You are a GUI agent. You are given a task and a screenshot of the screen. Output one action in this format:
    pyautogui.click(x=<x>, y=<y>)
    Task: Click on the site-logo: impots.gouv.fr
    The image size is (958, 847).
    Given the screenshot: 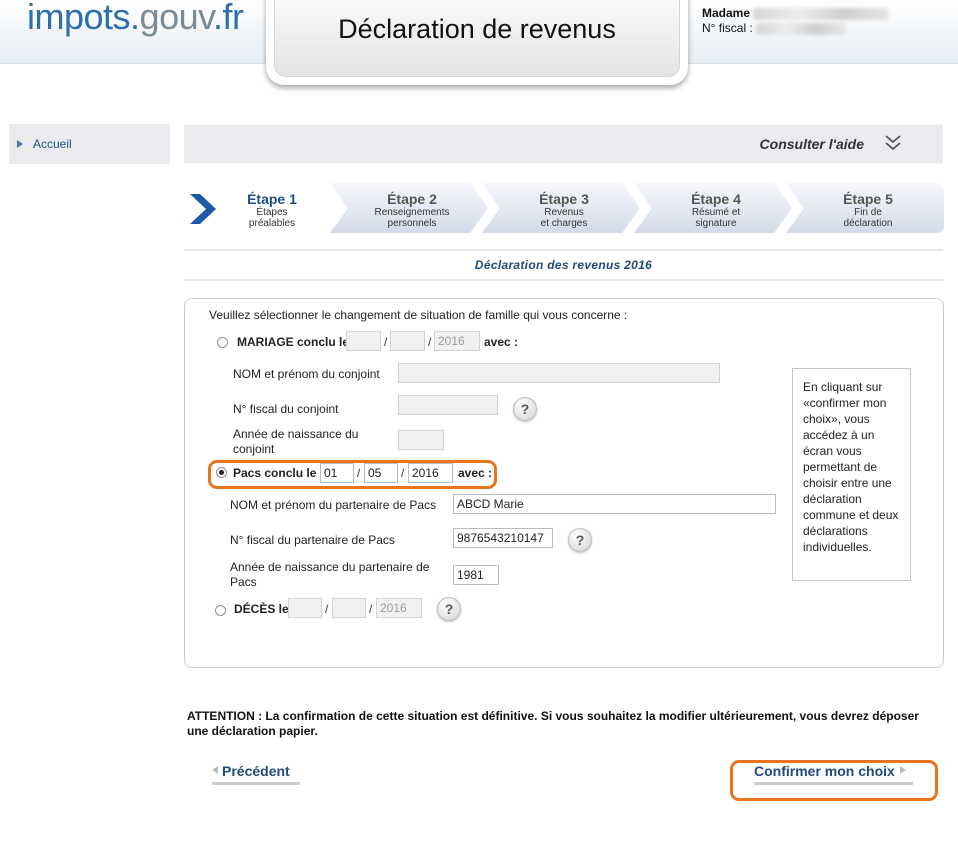 What is the action you would take?
    pyautogui.click(x=135, y=19)
    